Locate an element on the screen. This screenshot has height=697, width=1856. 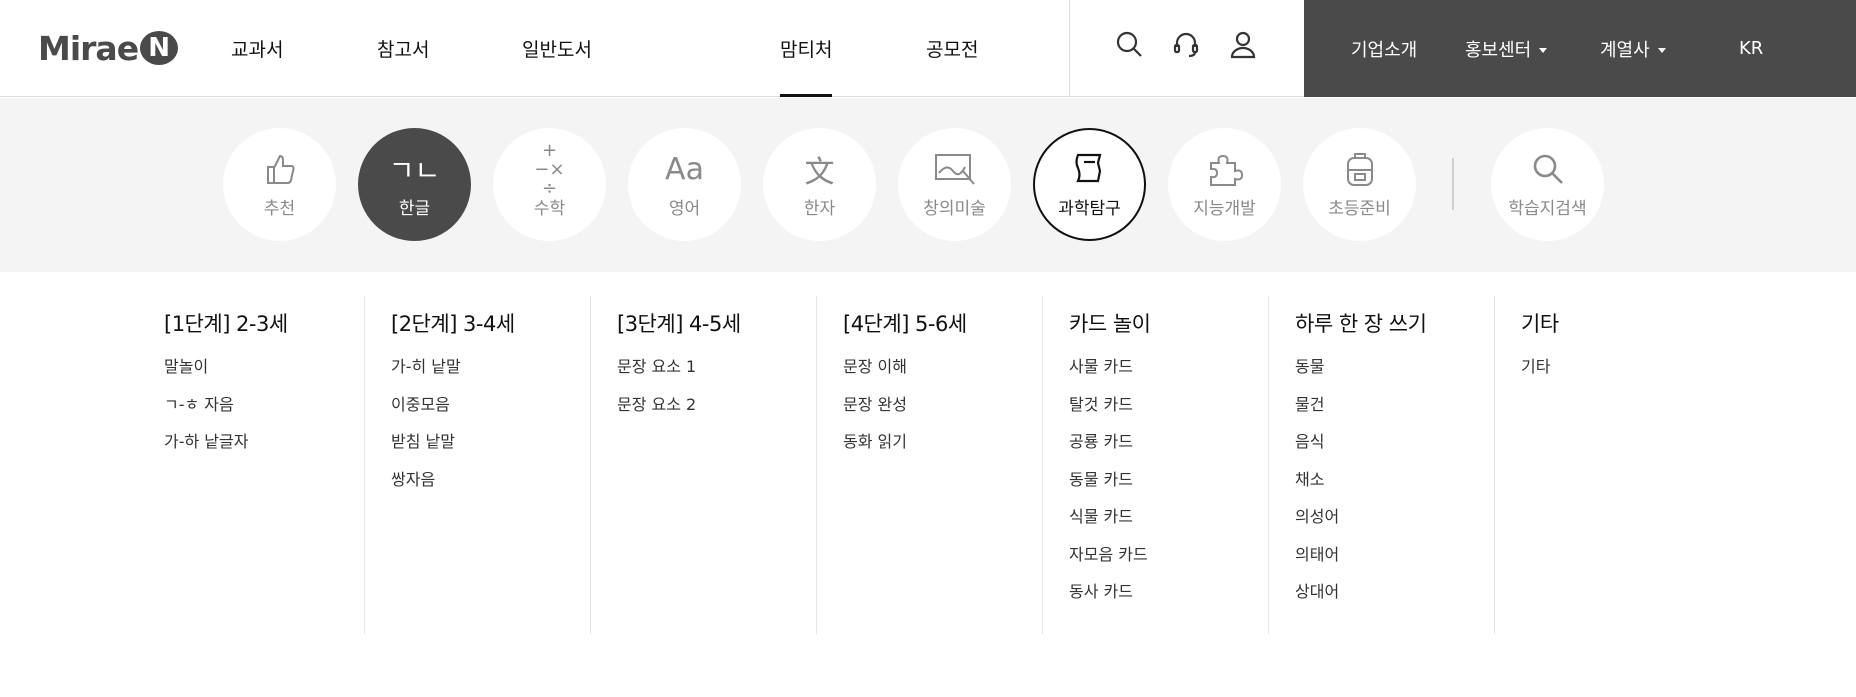
category-creative-art: 창의미술 is located at coordinates (954, 184).